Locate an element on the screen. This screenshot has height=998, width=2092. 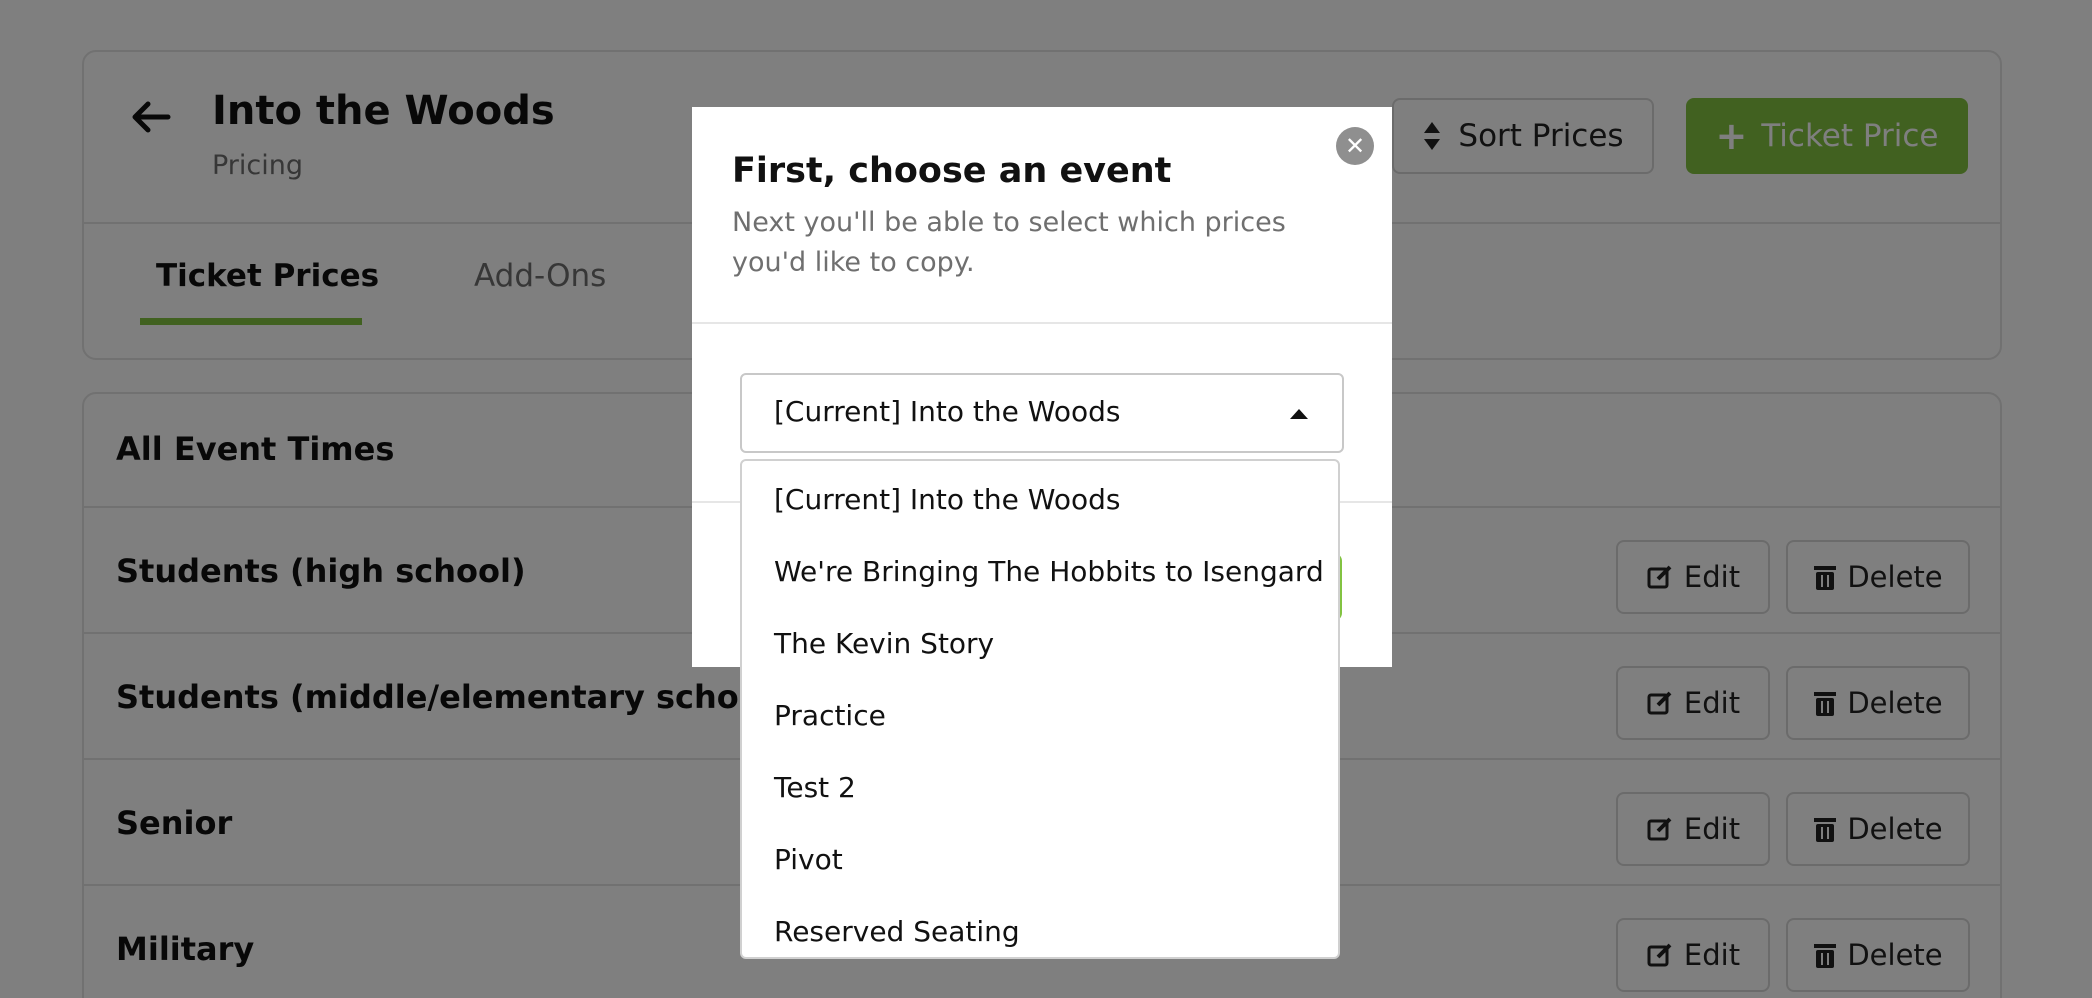
modal-divider is located at coordinates (1042, 323).